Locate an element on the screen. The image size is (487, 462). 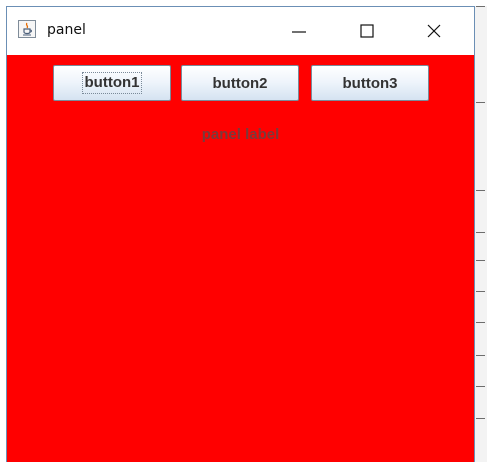
background-window-edge is located at coordinates (481, 234).